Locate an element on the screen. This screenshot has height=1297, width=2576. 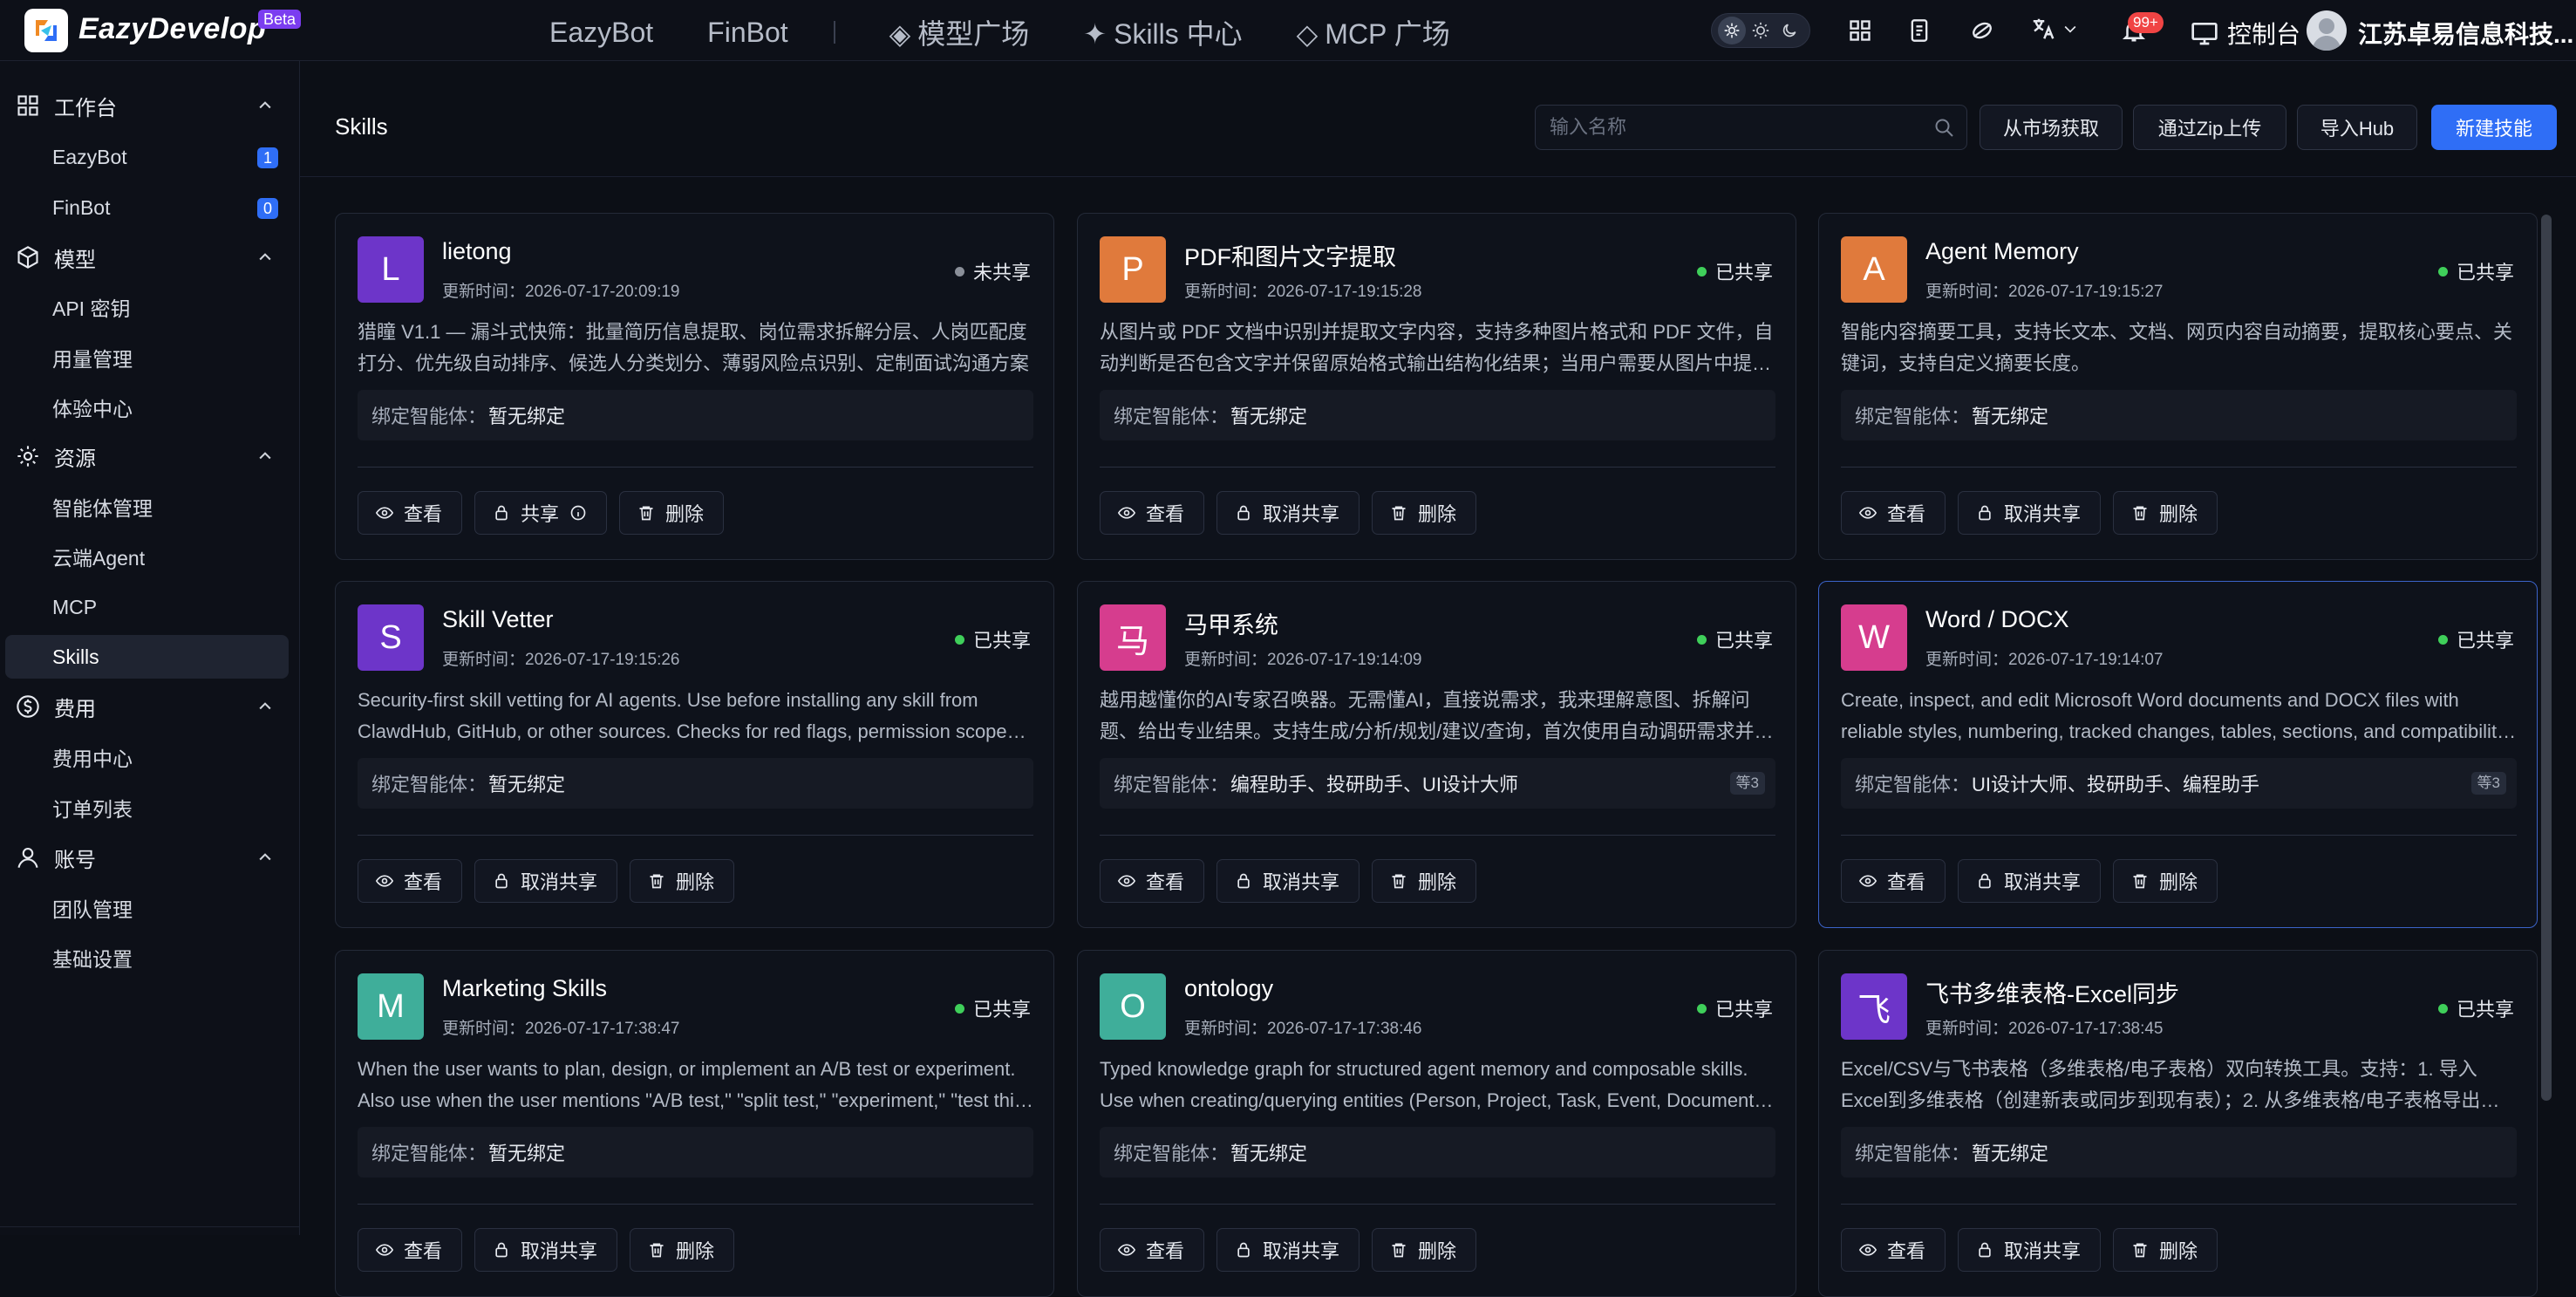
search-box is located at coordinates (1751, 128).